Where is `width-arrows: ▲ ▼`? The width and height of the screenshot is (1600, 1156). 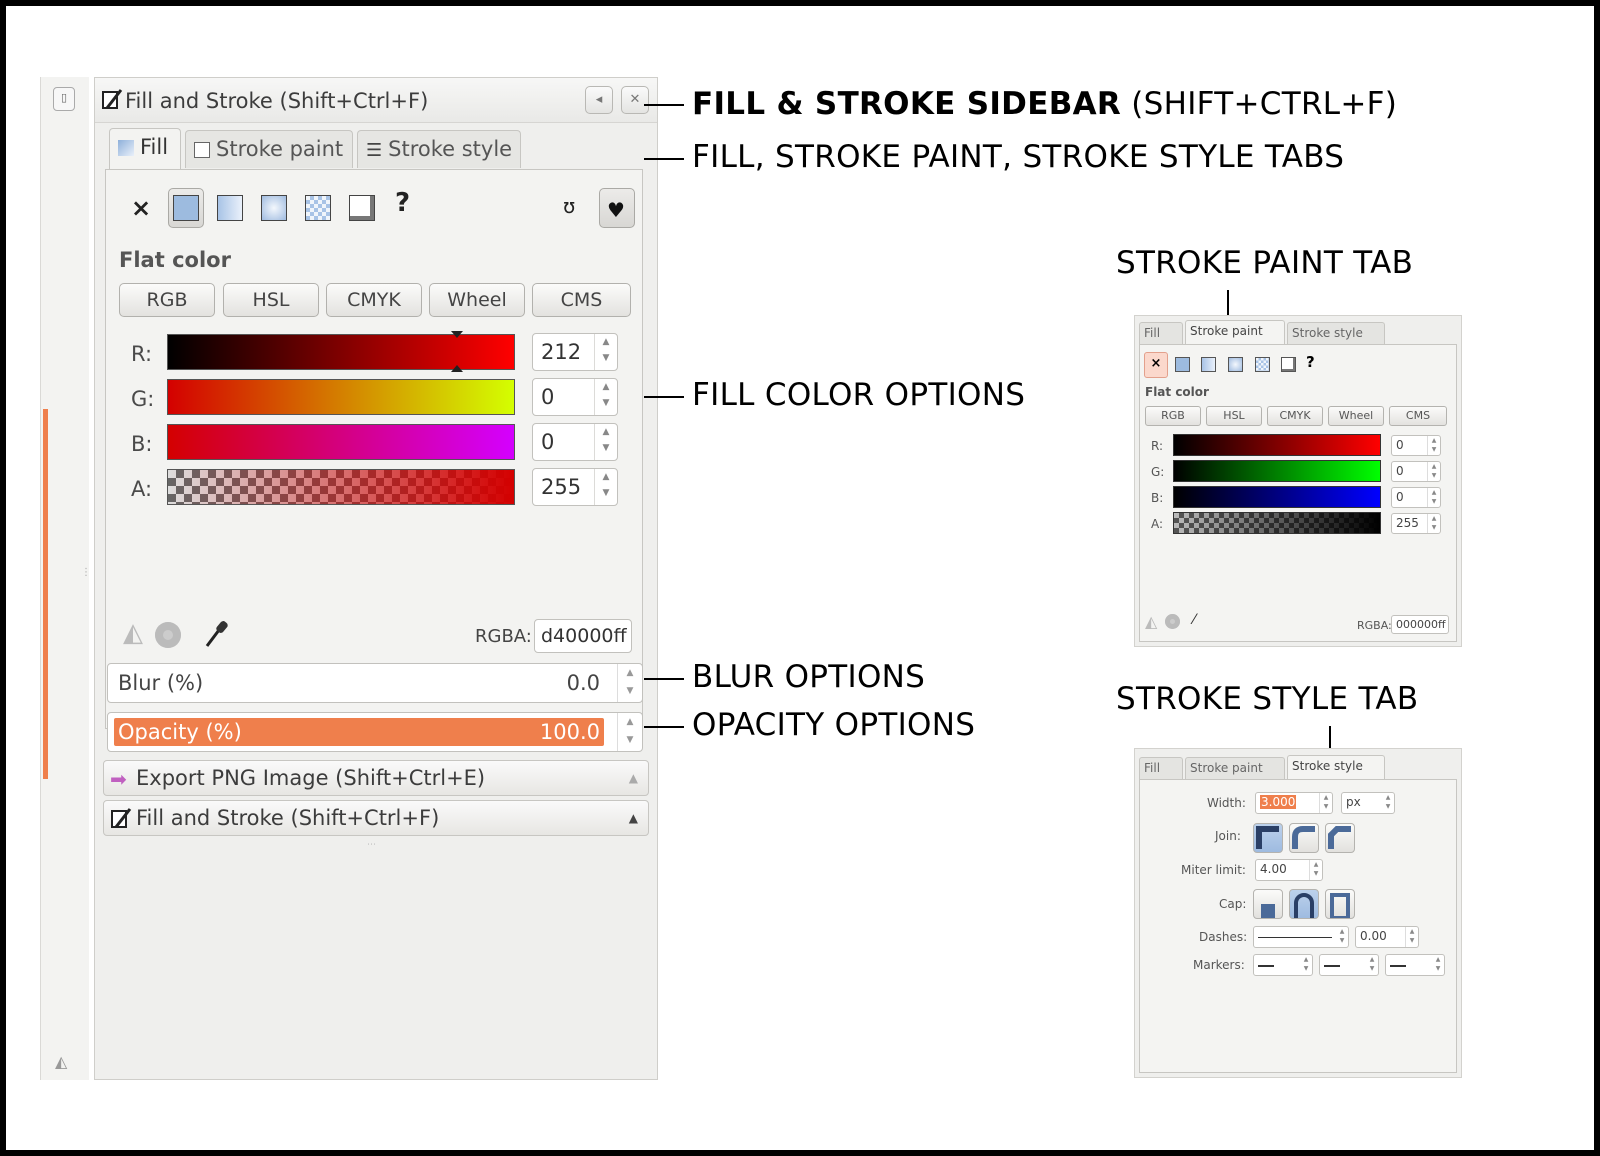
width-arrows: ▲ ▼ is located at coordinates (1325, 803).